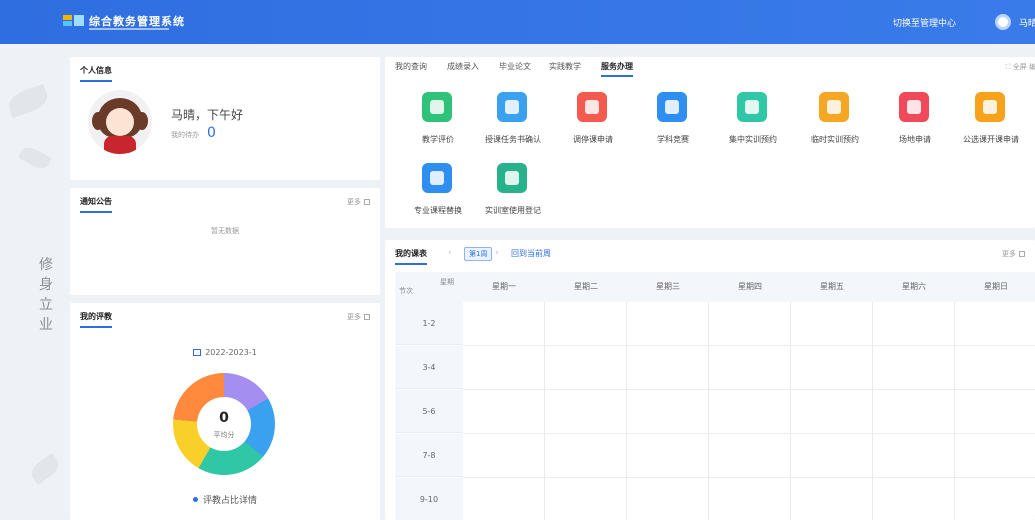 The height and width of the screenshot is (520, 1035). Describe the element at coordinates (224, 418) in the screenshot. I see `average-score: 0` at that location.